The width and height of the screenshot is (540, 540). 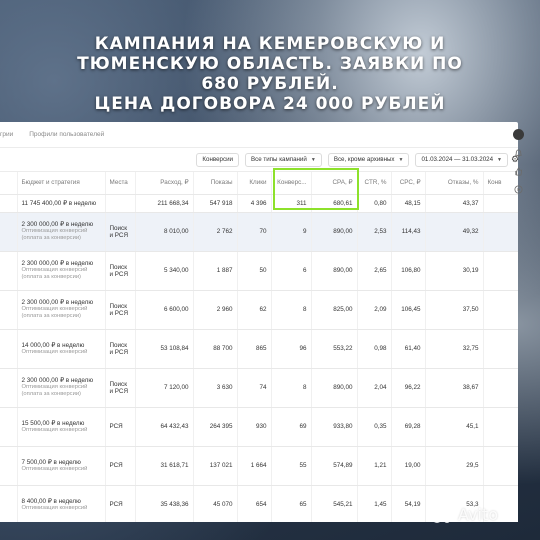 I want to click on col-cpa: CPA, ₽, so click(x=334, y=183).